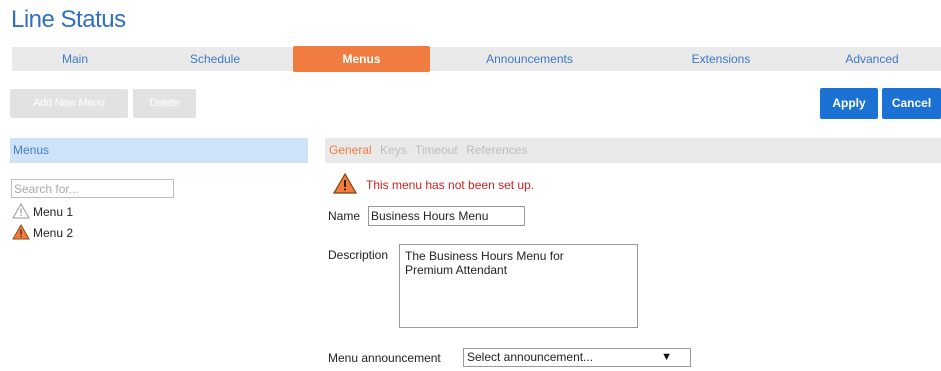 This screenshot has width=941, height=371. Describe the element at coordinates (345, 183) in the screenshot. I see `warning-icon` at that location.